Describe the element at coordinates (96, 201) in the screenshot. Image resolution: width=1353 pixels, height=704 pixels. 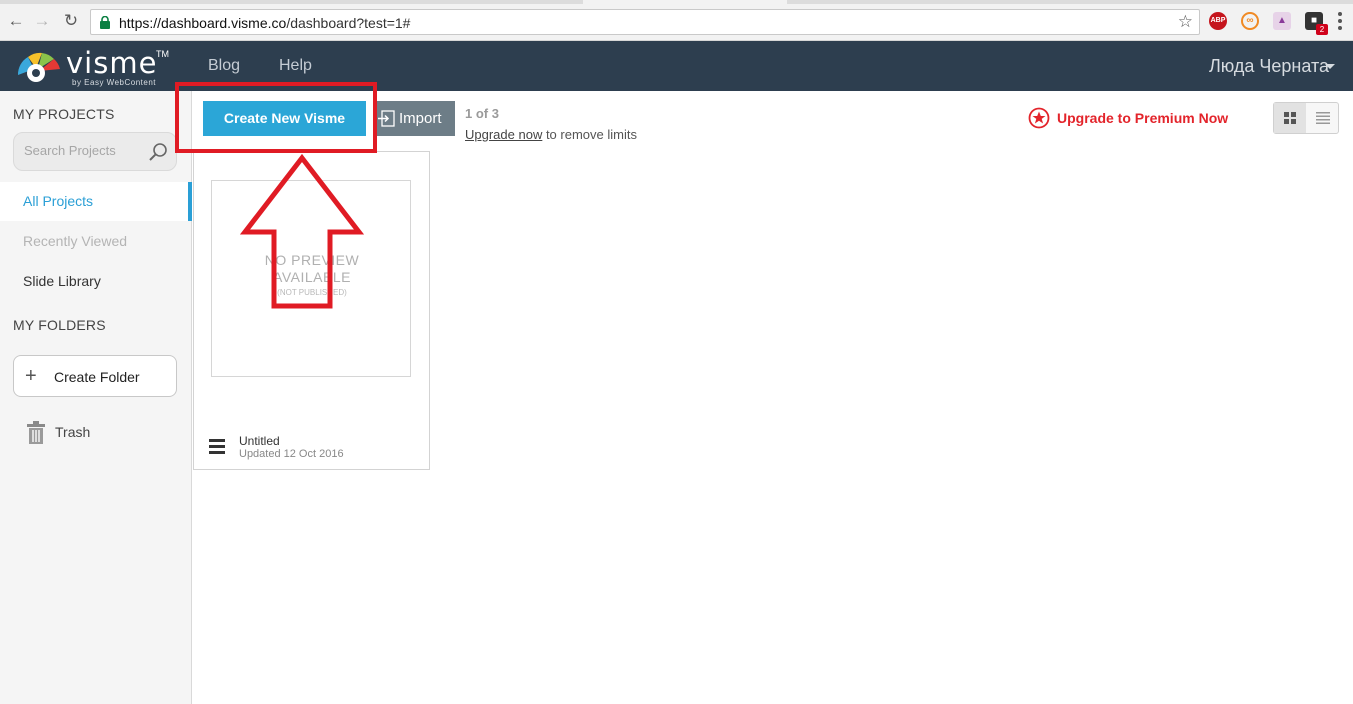
I see `sidebar-item-all-projects: All Projects` at that location.